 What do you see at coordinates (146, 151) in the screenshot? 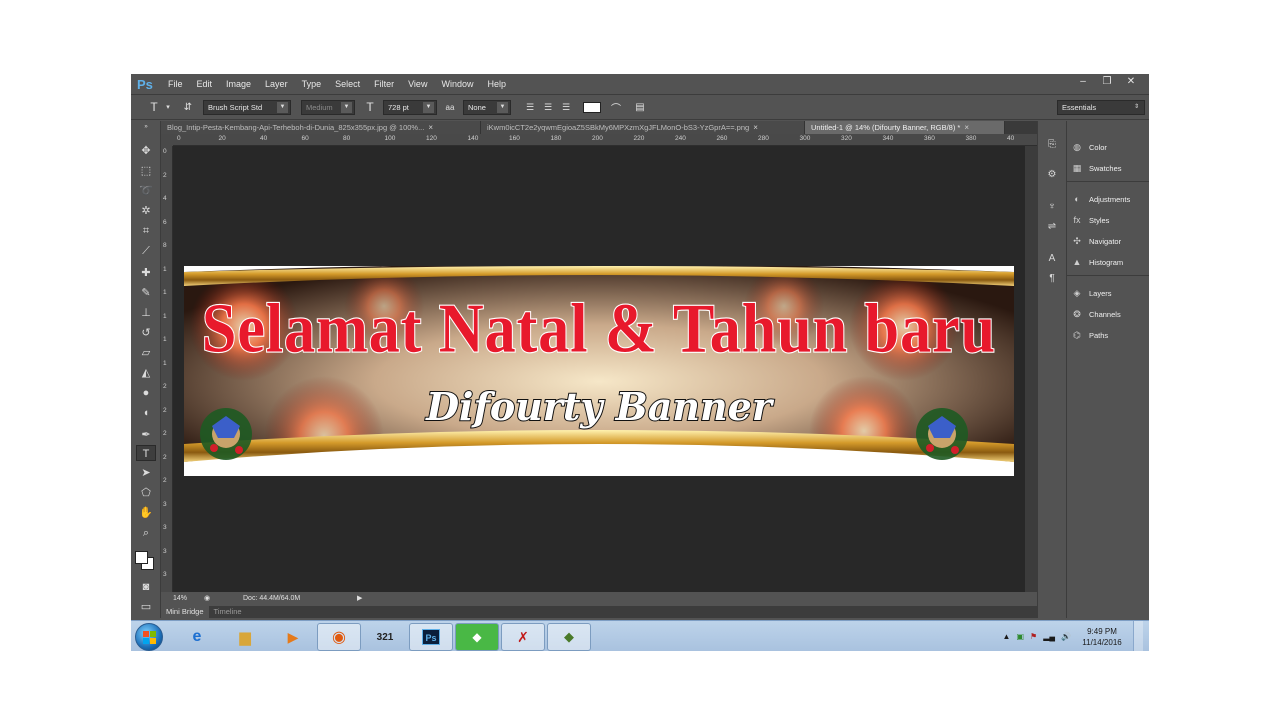
I see `move-tool-icon: ✥` at bounding box center [146, 151].